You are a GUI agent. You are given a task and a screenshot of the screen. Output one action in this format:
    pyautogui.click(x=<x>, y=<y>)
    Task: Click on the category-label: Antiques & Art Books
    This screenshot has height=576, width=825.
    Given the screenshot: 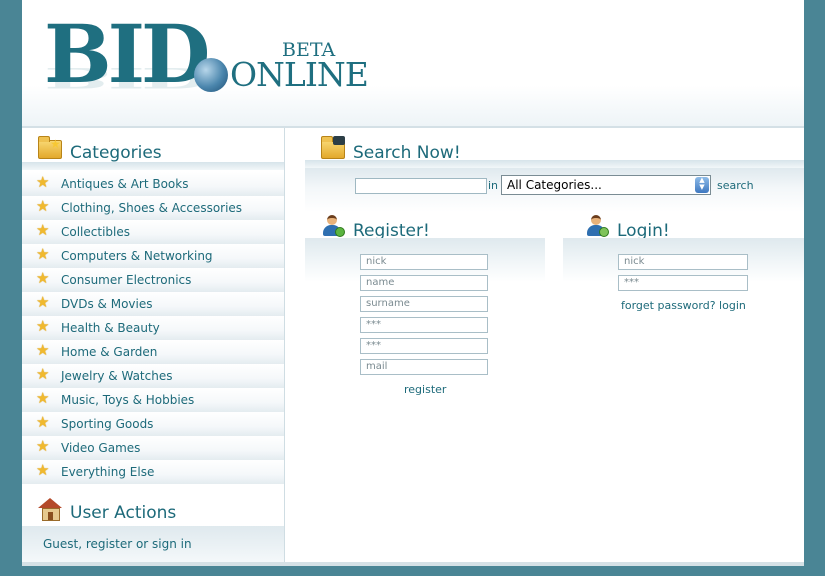 What is the action you would take?
    pyautogui.click(x=124, y=184)
    